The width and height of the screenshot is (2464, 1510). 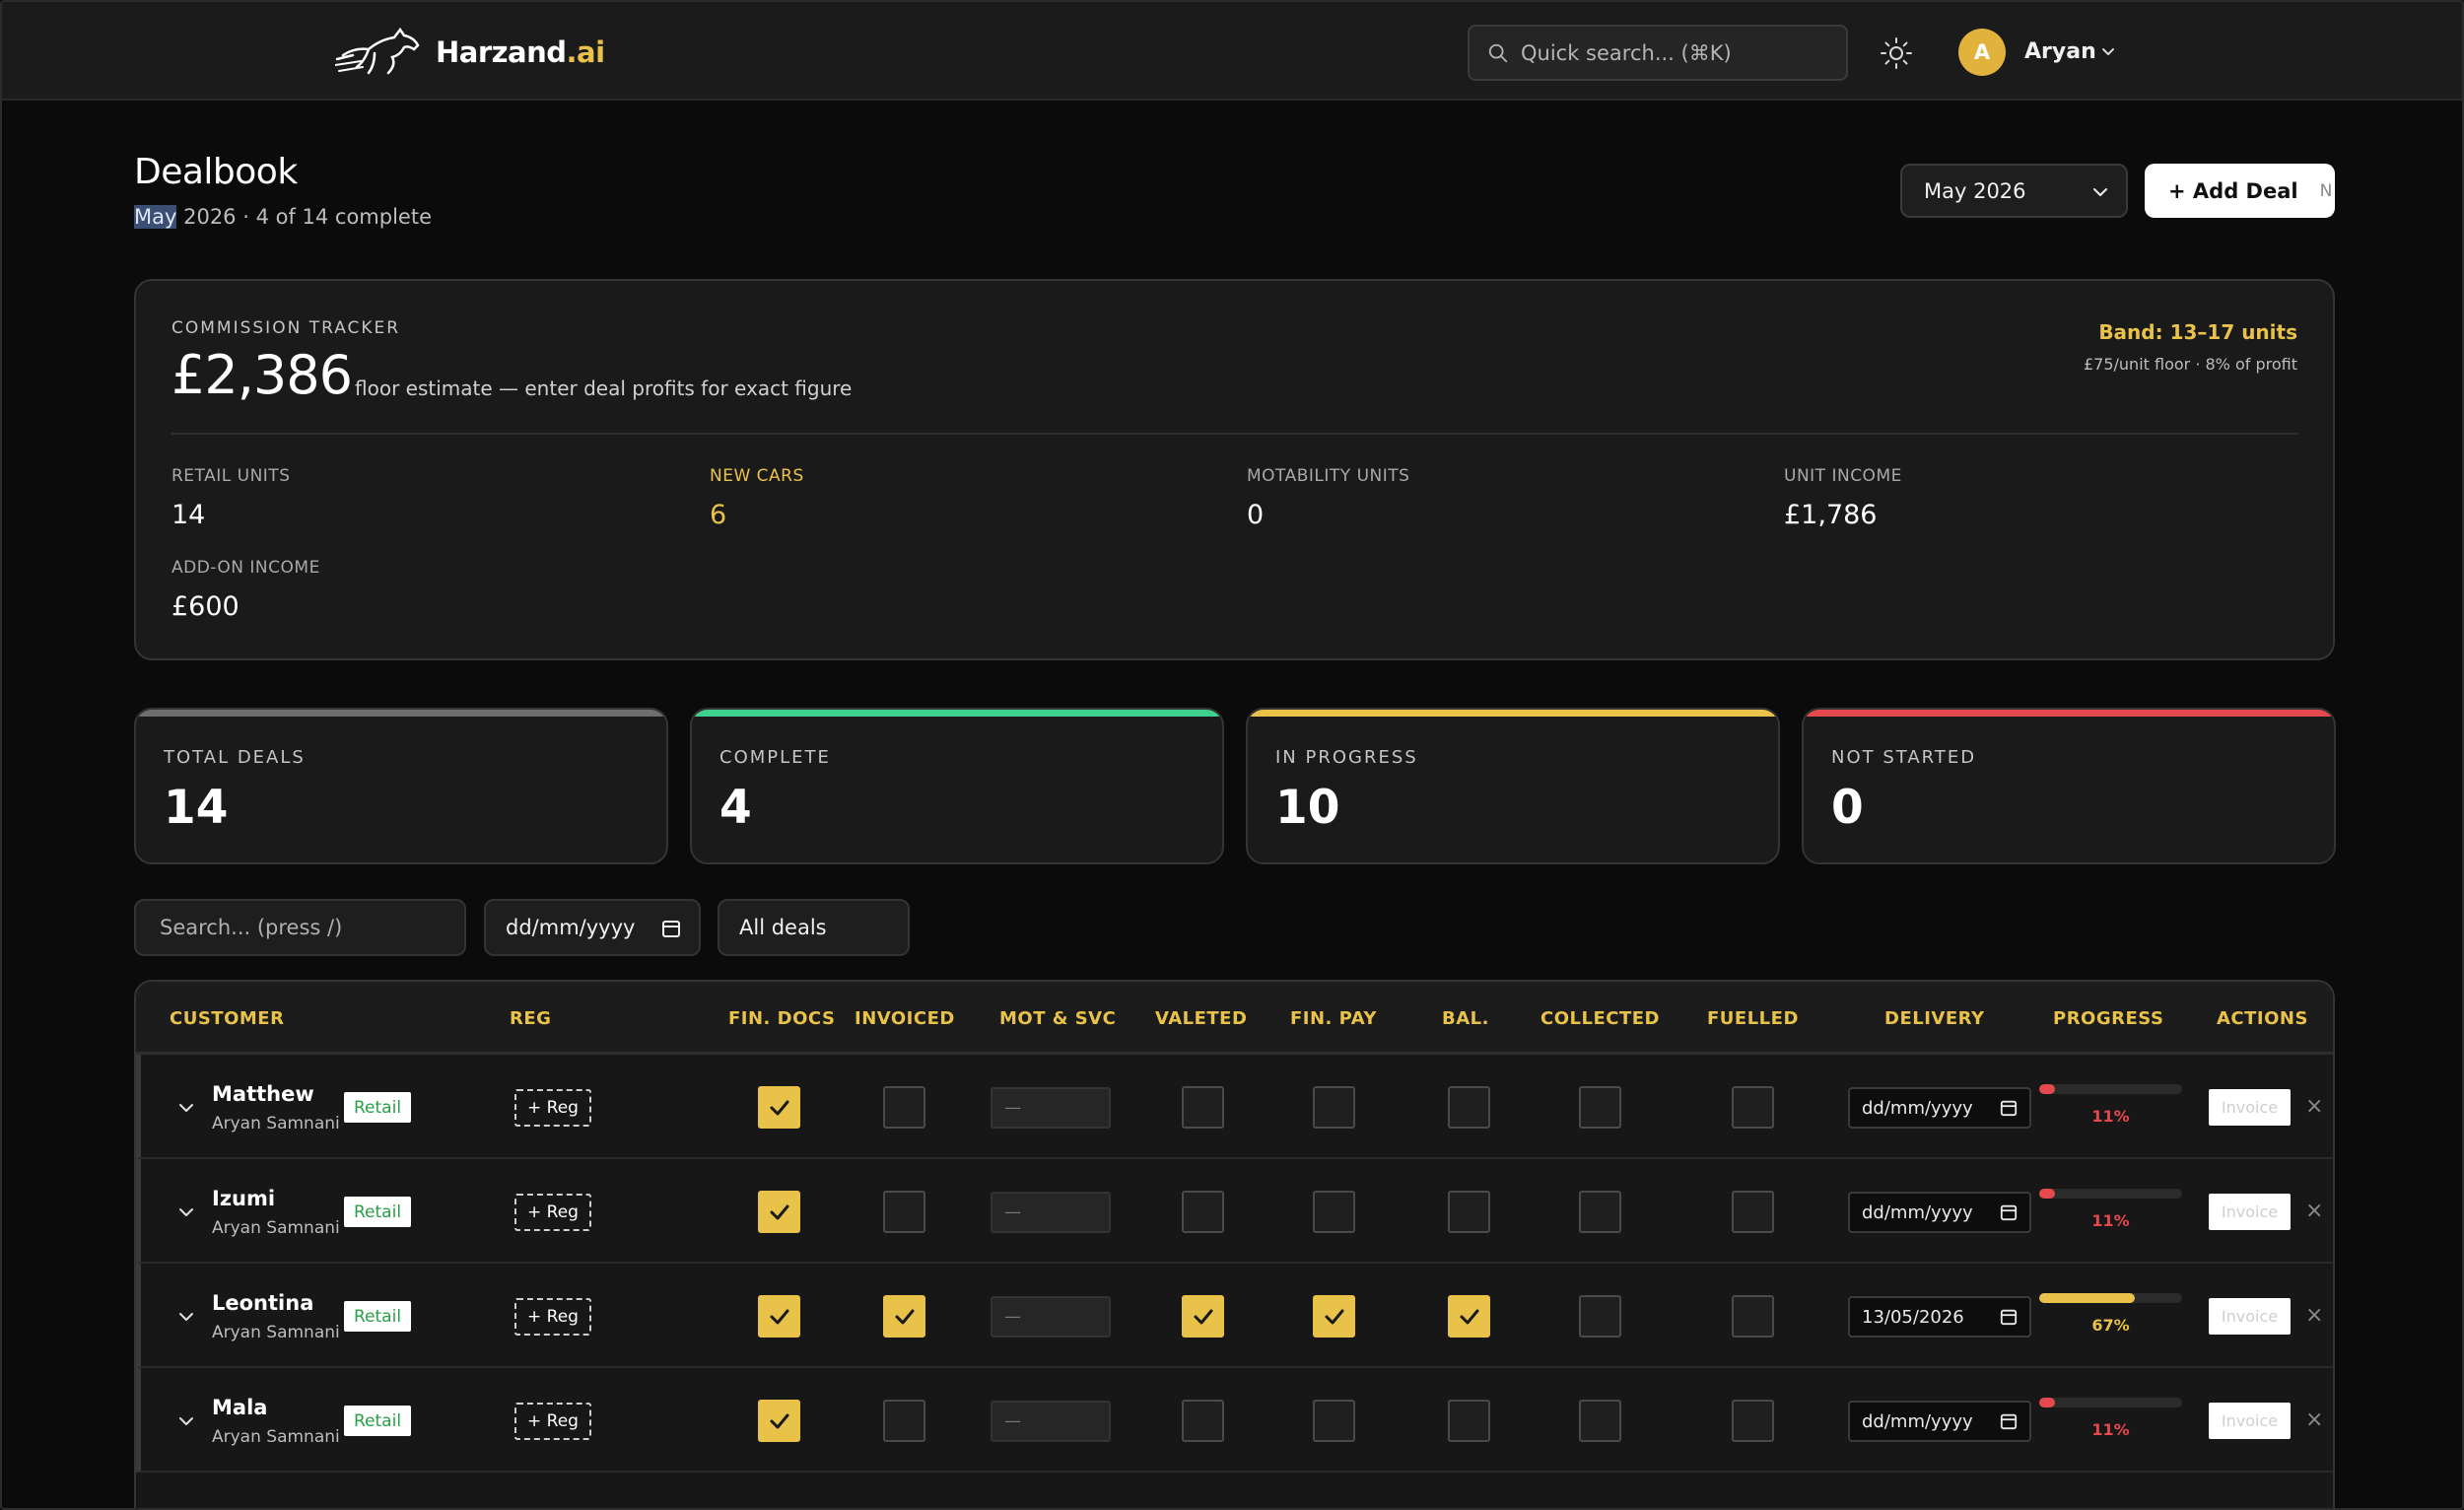 What do you see at coordinates (1232, 51) in the screenshot?
I see `top-navigation-bar: Harzand.ai Quick search... (⌘K) A Aryan` at bounding box center [1232, 51].